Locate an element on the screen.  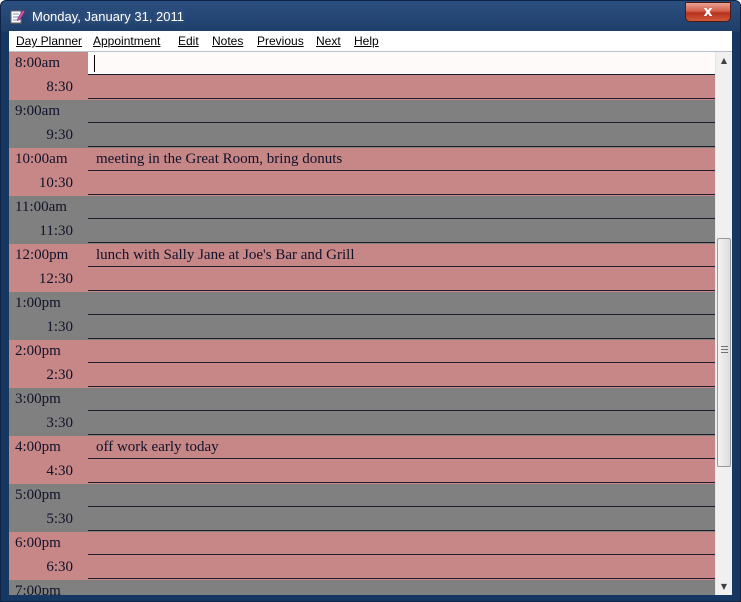
time-slot-row: 6:30 is located at coordinates (362, 568).